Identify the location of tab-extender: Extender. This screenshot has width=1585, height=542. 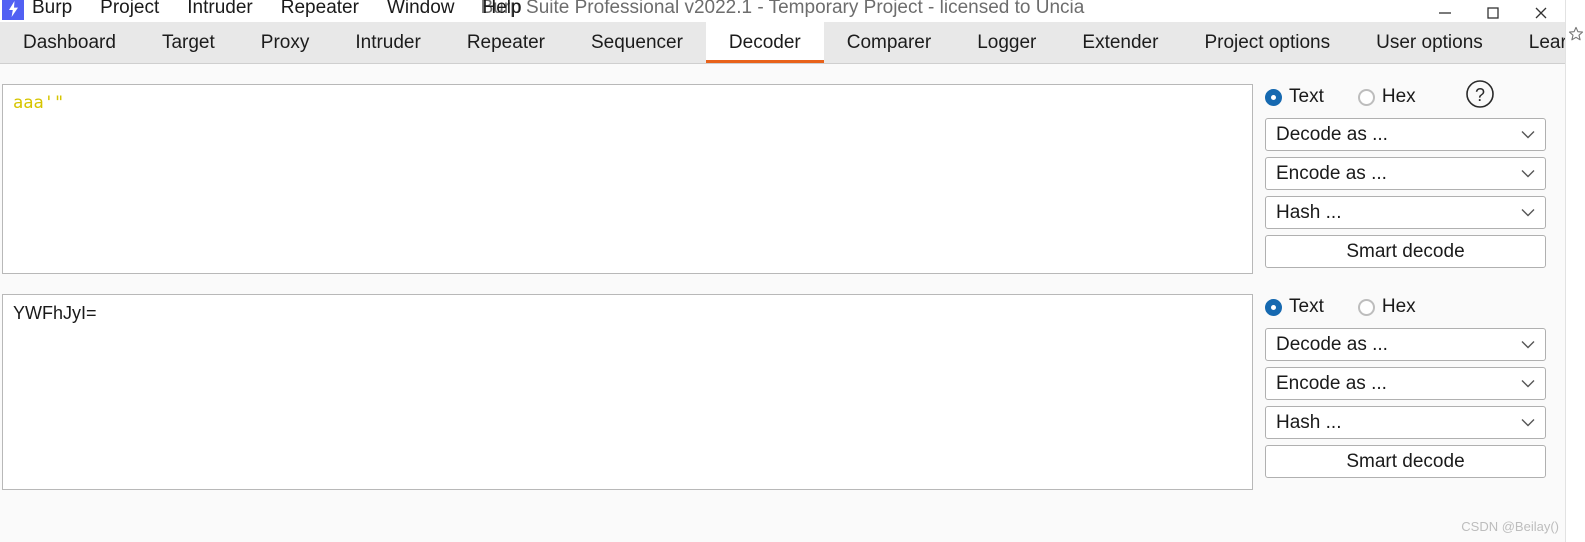
(1120, 42).